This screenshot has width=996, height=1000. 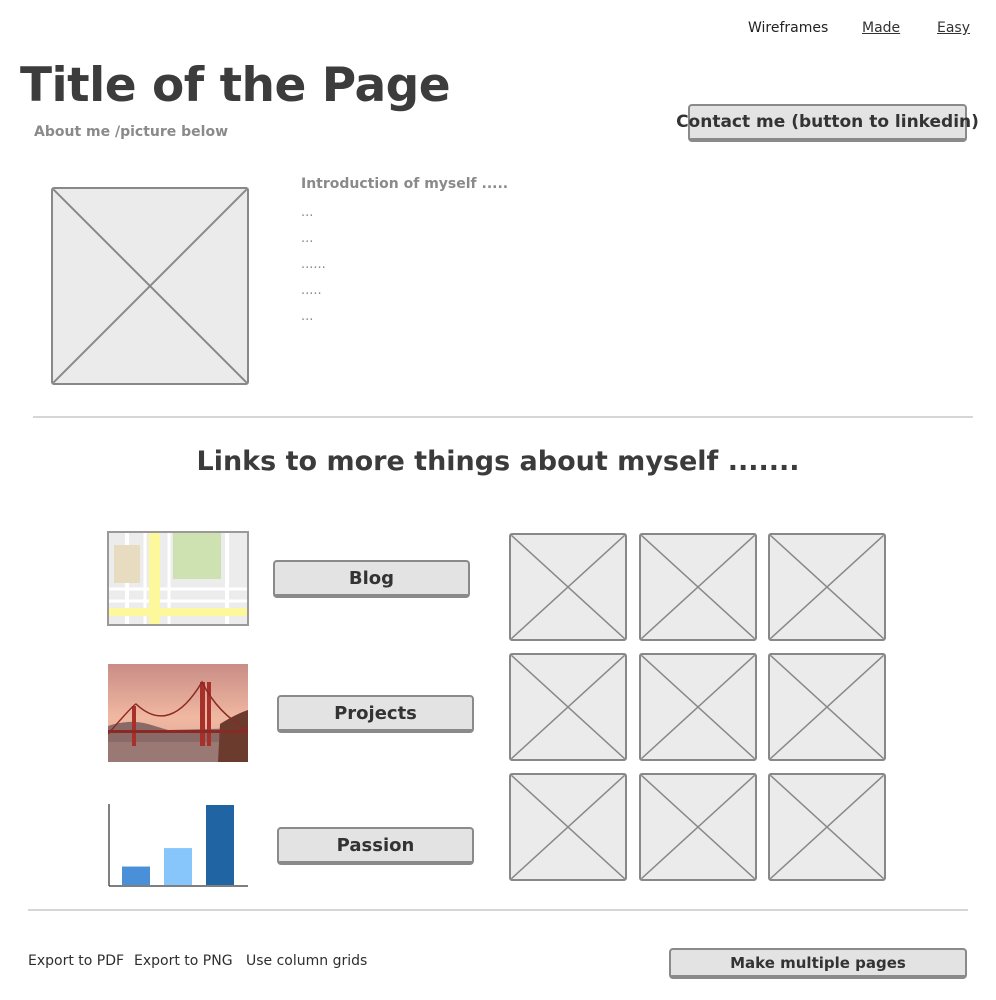 I want to click on divider, so click(x=503, y=417).